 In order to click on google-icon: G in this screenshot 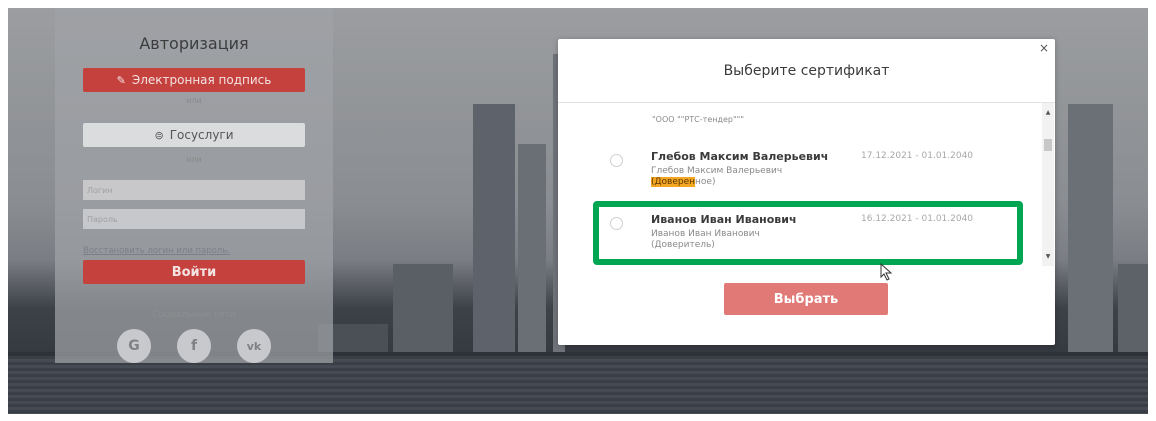, I will do `click(134, 346)`.